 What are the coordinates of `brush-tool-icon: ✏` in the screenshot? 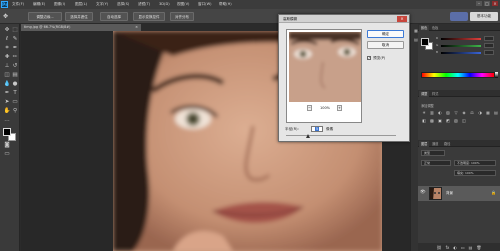 It's located at (15, 57).